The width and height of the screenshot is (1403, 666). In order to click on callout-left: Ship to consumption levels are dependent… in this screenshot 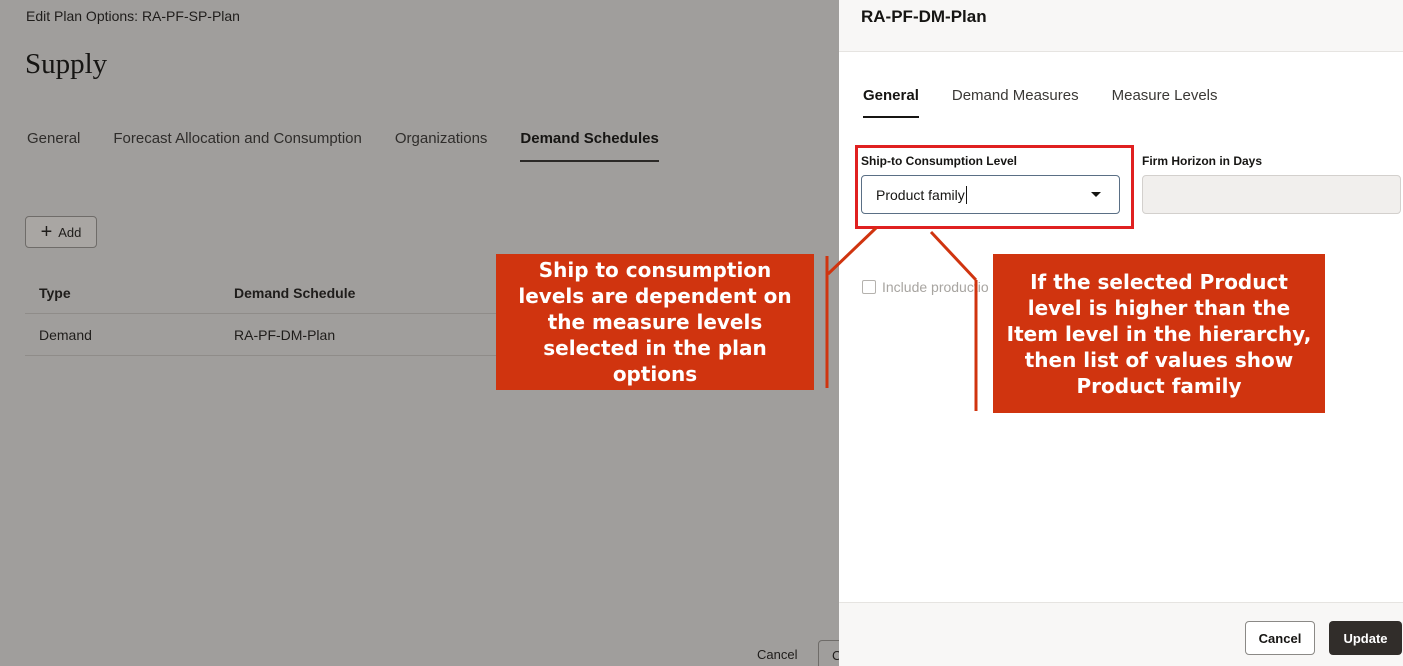, I will do `click(655, 322)`.